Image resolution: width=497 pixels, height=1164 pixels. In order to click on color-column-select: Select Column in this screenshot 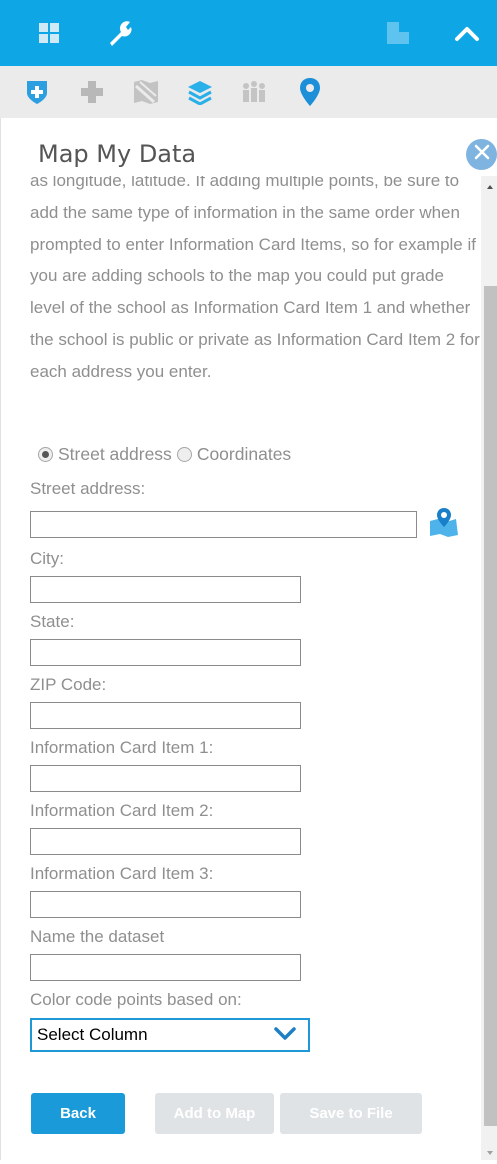, I will do `click(170, 1035)`.